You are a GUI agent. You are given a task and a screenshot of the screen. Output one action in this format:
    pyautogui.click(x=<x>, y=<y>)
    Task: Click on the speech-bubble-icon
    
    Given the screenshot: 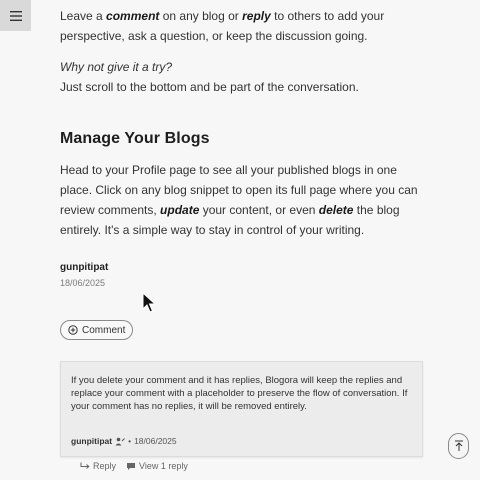 What is the action you would take?
    pyautogui.click(x=131, y=466)
    